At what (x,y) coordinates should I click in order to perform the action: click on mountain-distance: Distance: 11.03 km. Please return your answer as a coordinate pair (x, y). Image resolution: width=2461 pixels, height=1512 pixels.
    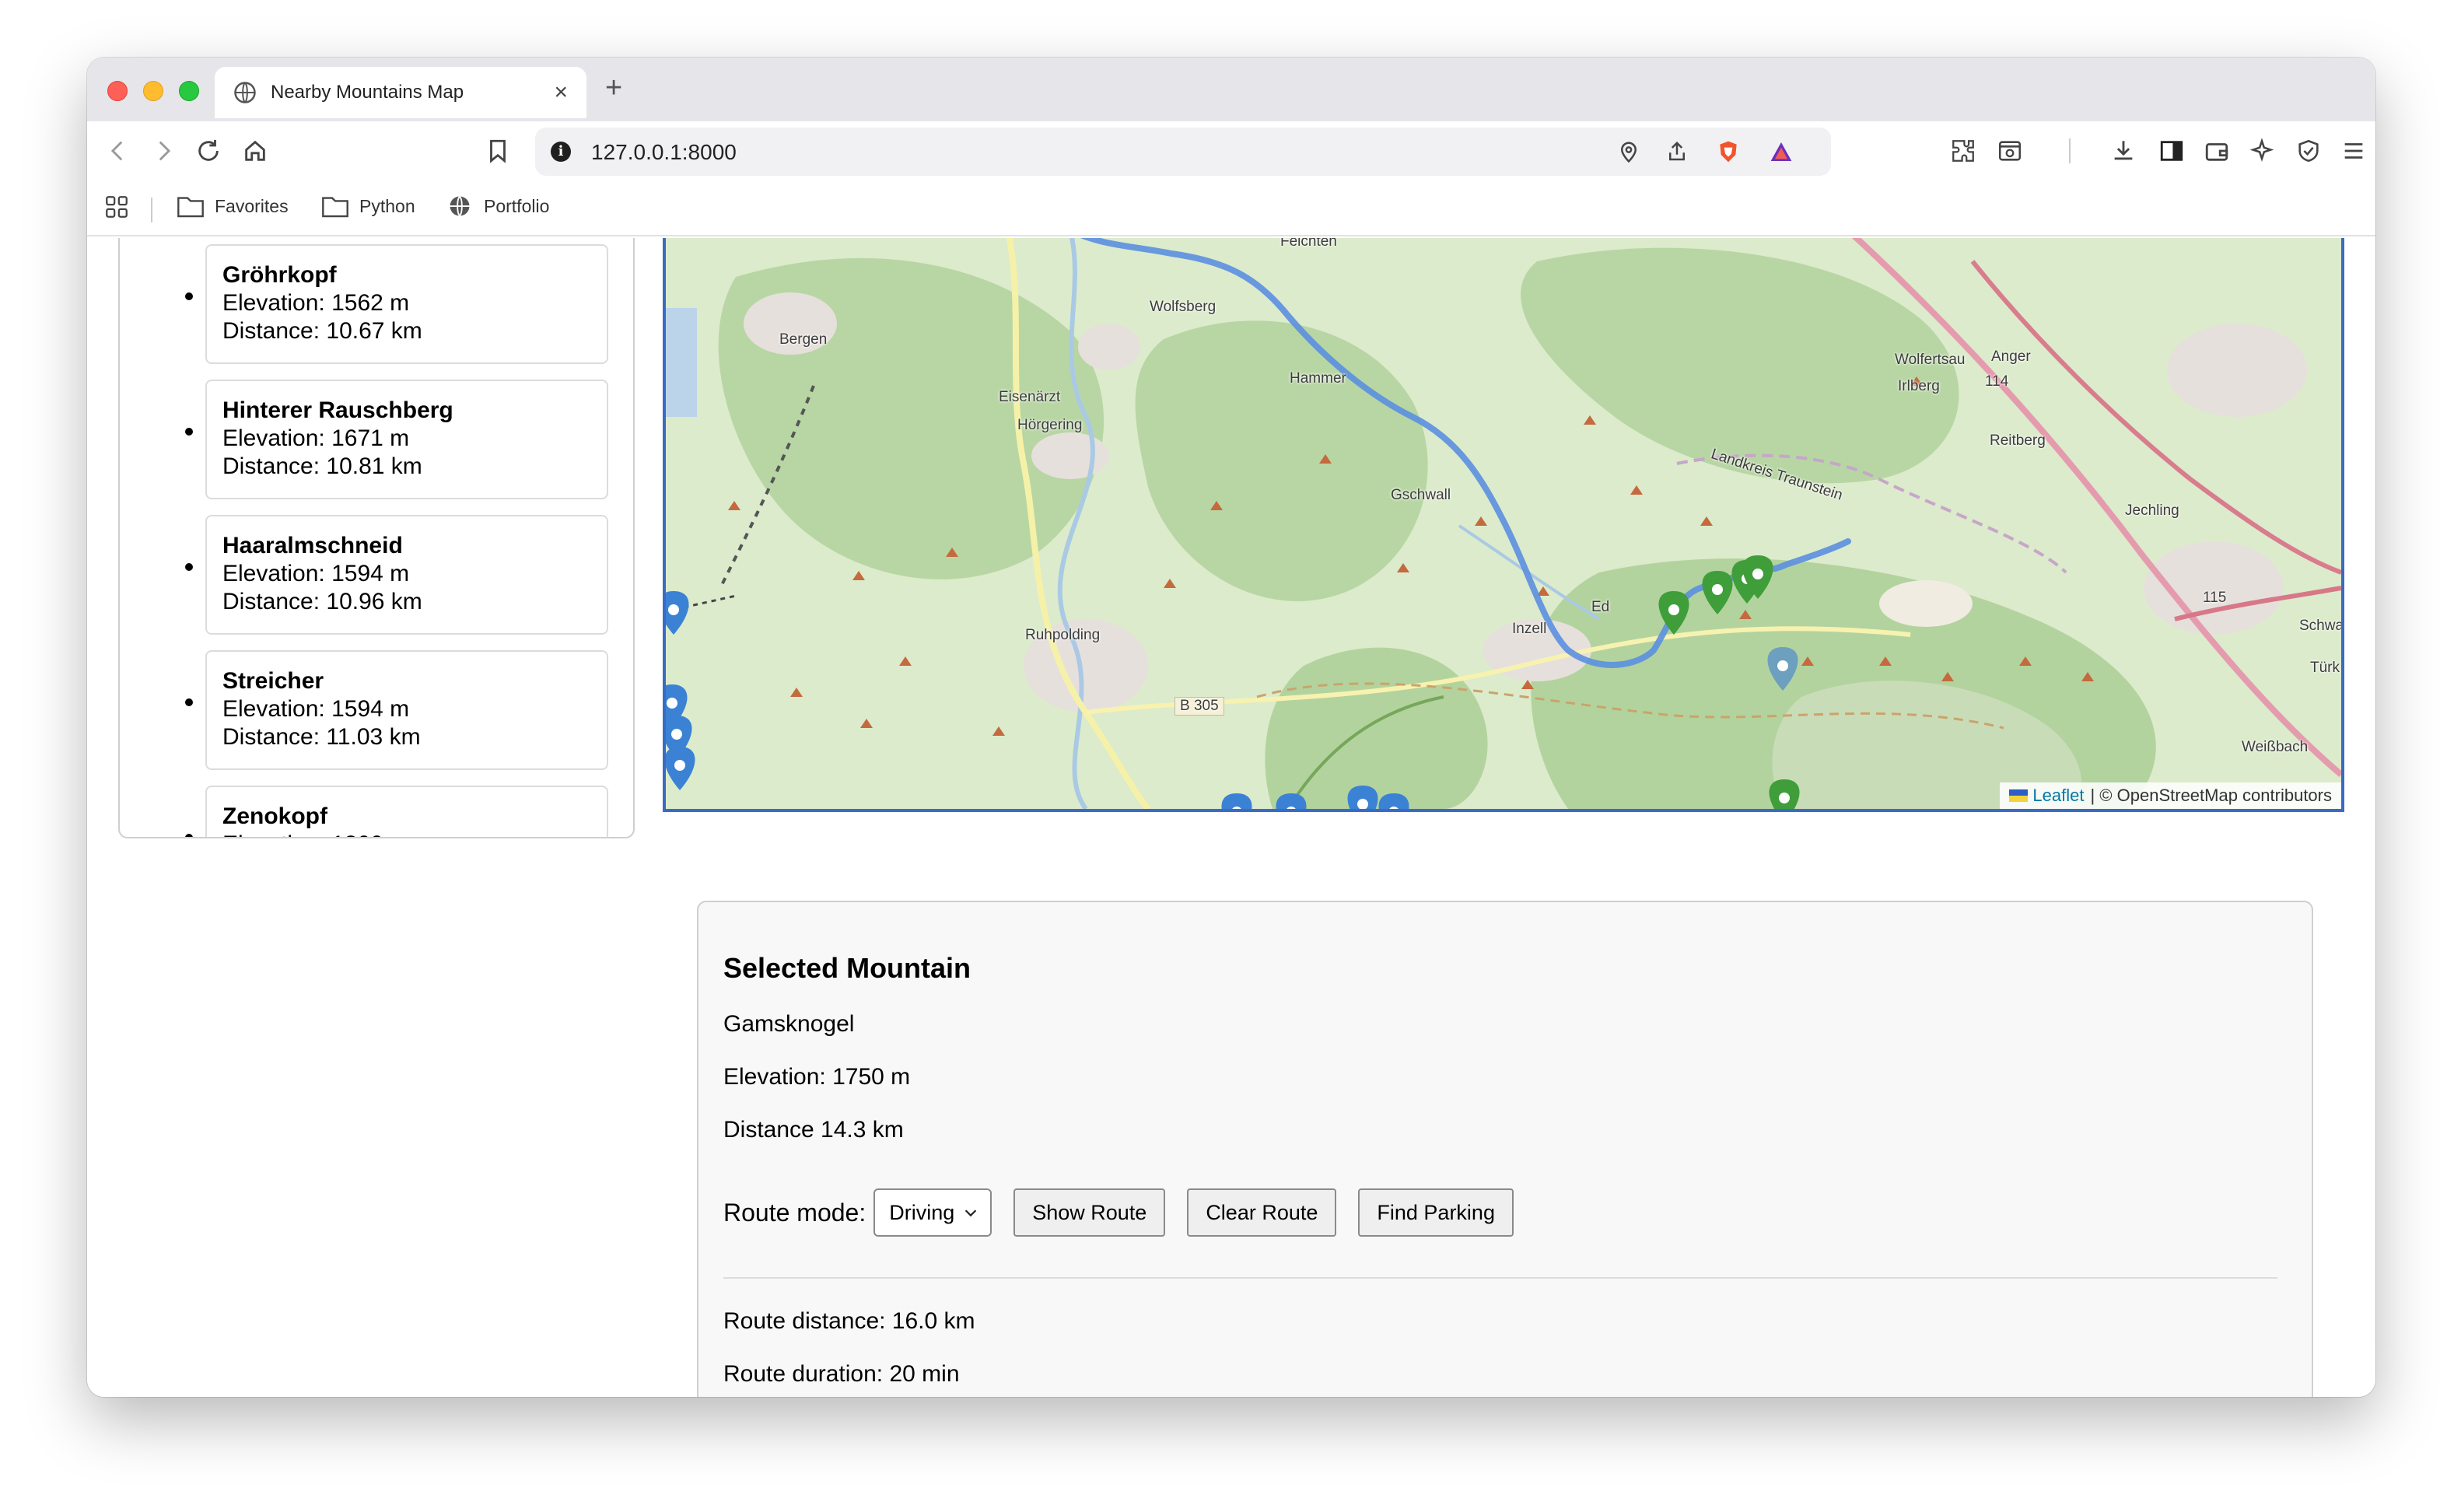
    Looking at the image, I should click on (321, 737).